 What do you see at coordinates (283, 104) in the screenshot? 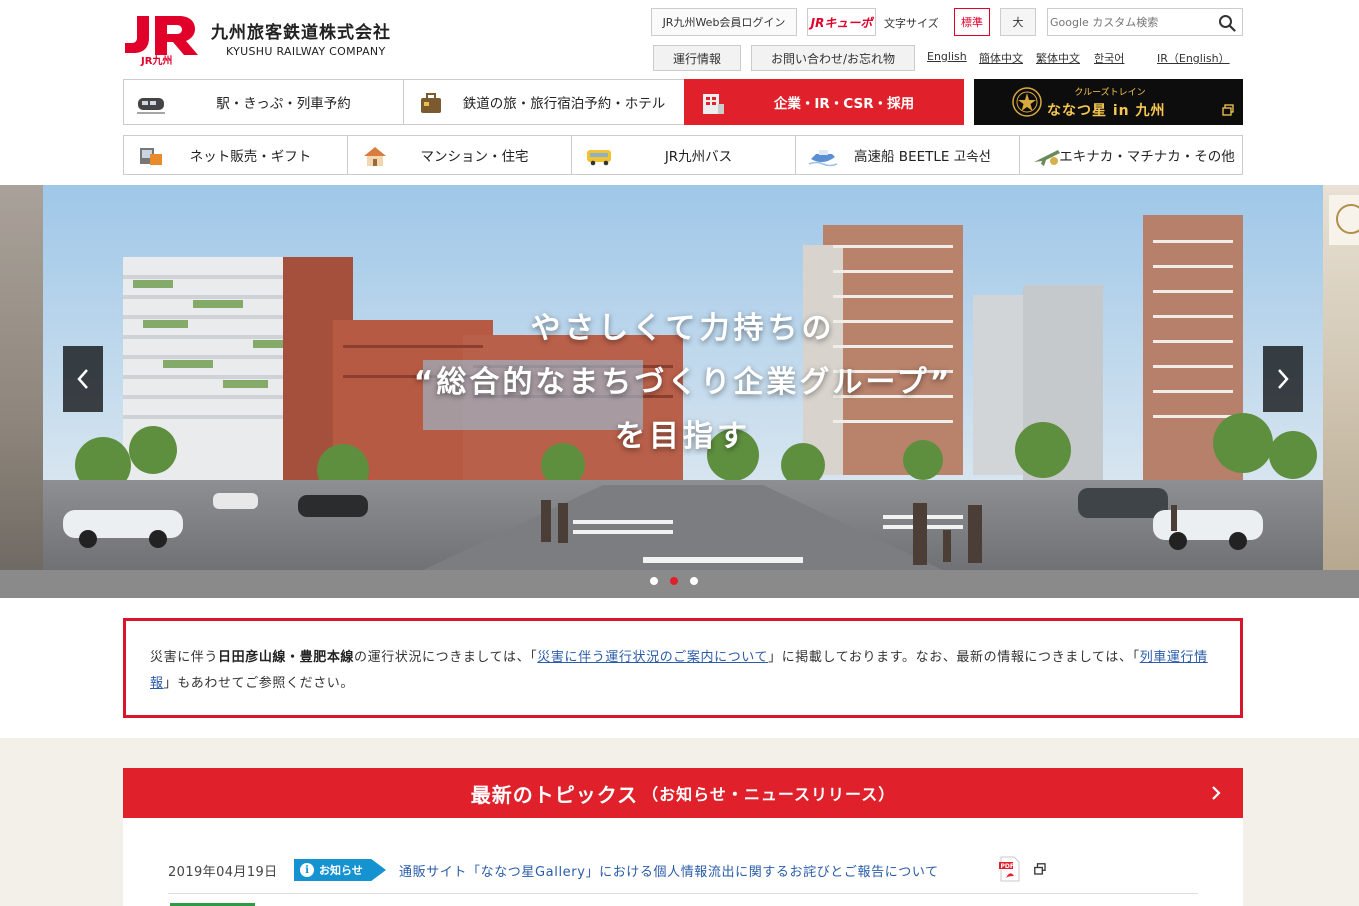
I see `nav-tickets-label: 駅・きっぷ・列車予約` at bounding box center [283, 104].